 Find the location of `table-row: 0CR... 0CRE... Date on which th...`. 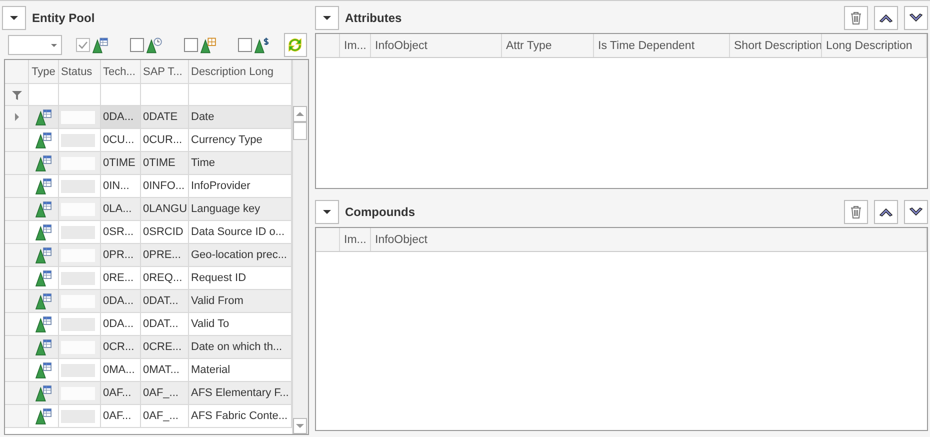

table-row: 0CR... 0CRE... Date on which th... is located at coordinates (148, 347).